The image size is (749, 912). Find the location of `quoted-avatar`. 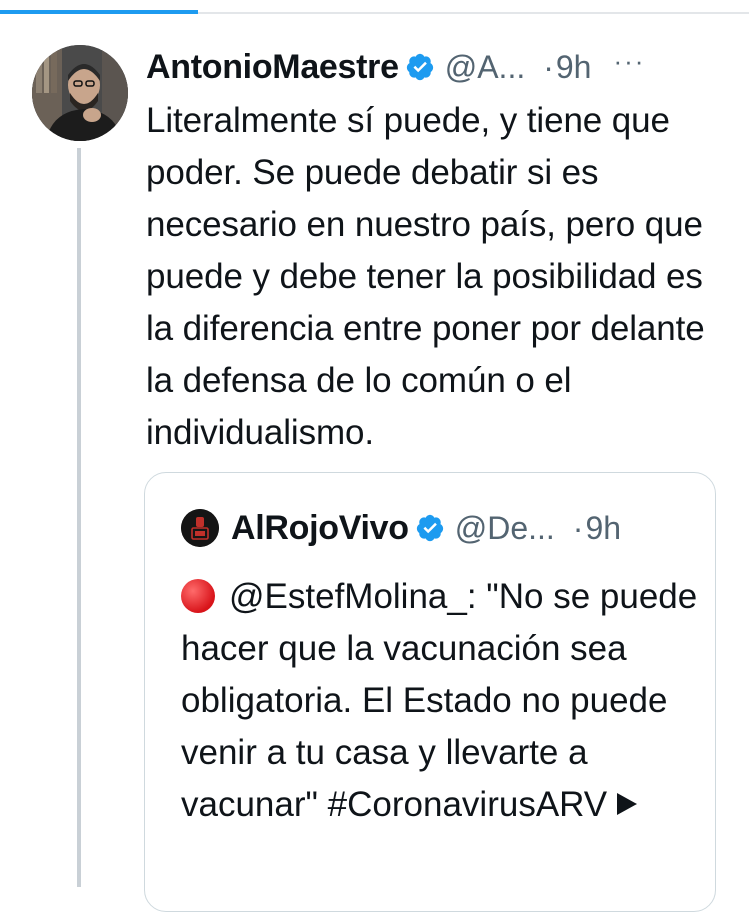

quoted-avatar is located at coordinates (200, 528).